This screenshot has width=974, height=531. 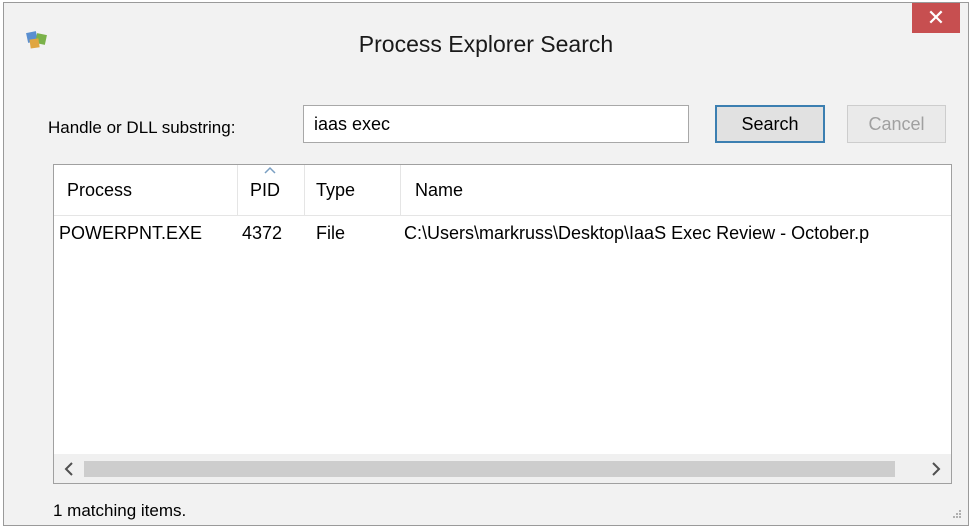 I want to click on substring-label: Handle or DLL substring:, so click(x=142, y=127).